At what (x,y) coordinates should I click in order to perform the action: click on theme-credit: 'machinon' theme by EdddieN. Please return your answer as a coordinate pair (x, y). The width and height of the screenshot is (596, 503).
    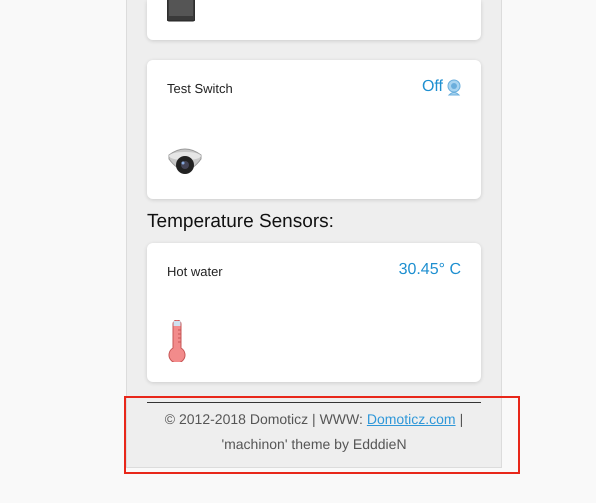
    Looking at the image, I should click on (314, 444).